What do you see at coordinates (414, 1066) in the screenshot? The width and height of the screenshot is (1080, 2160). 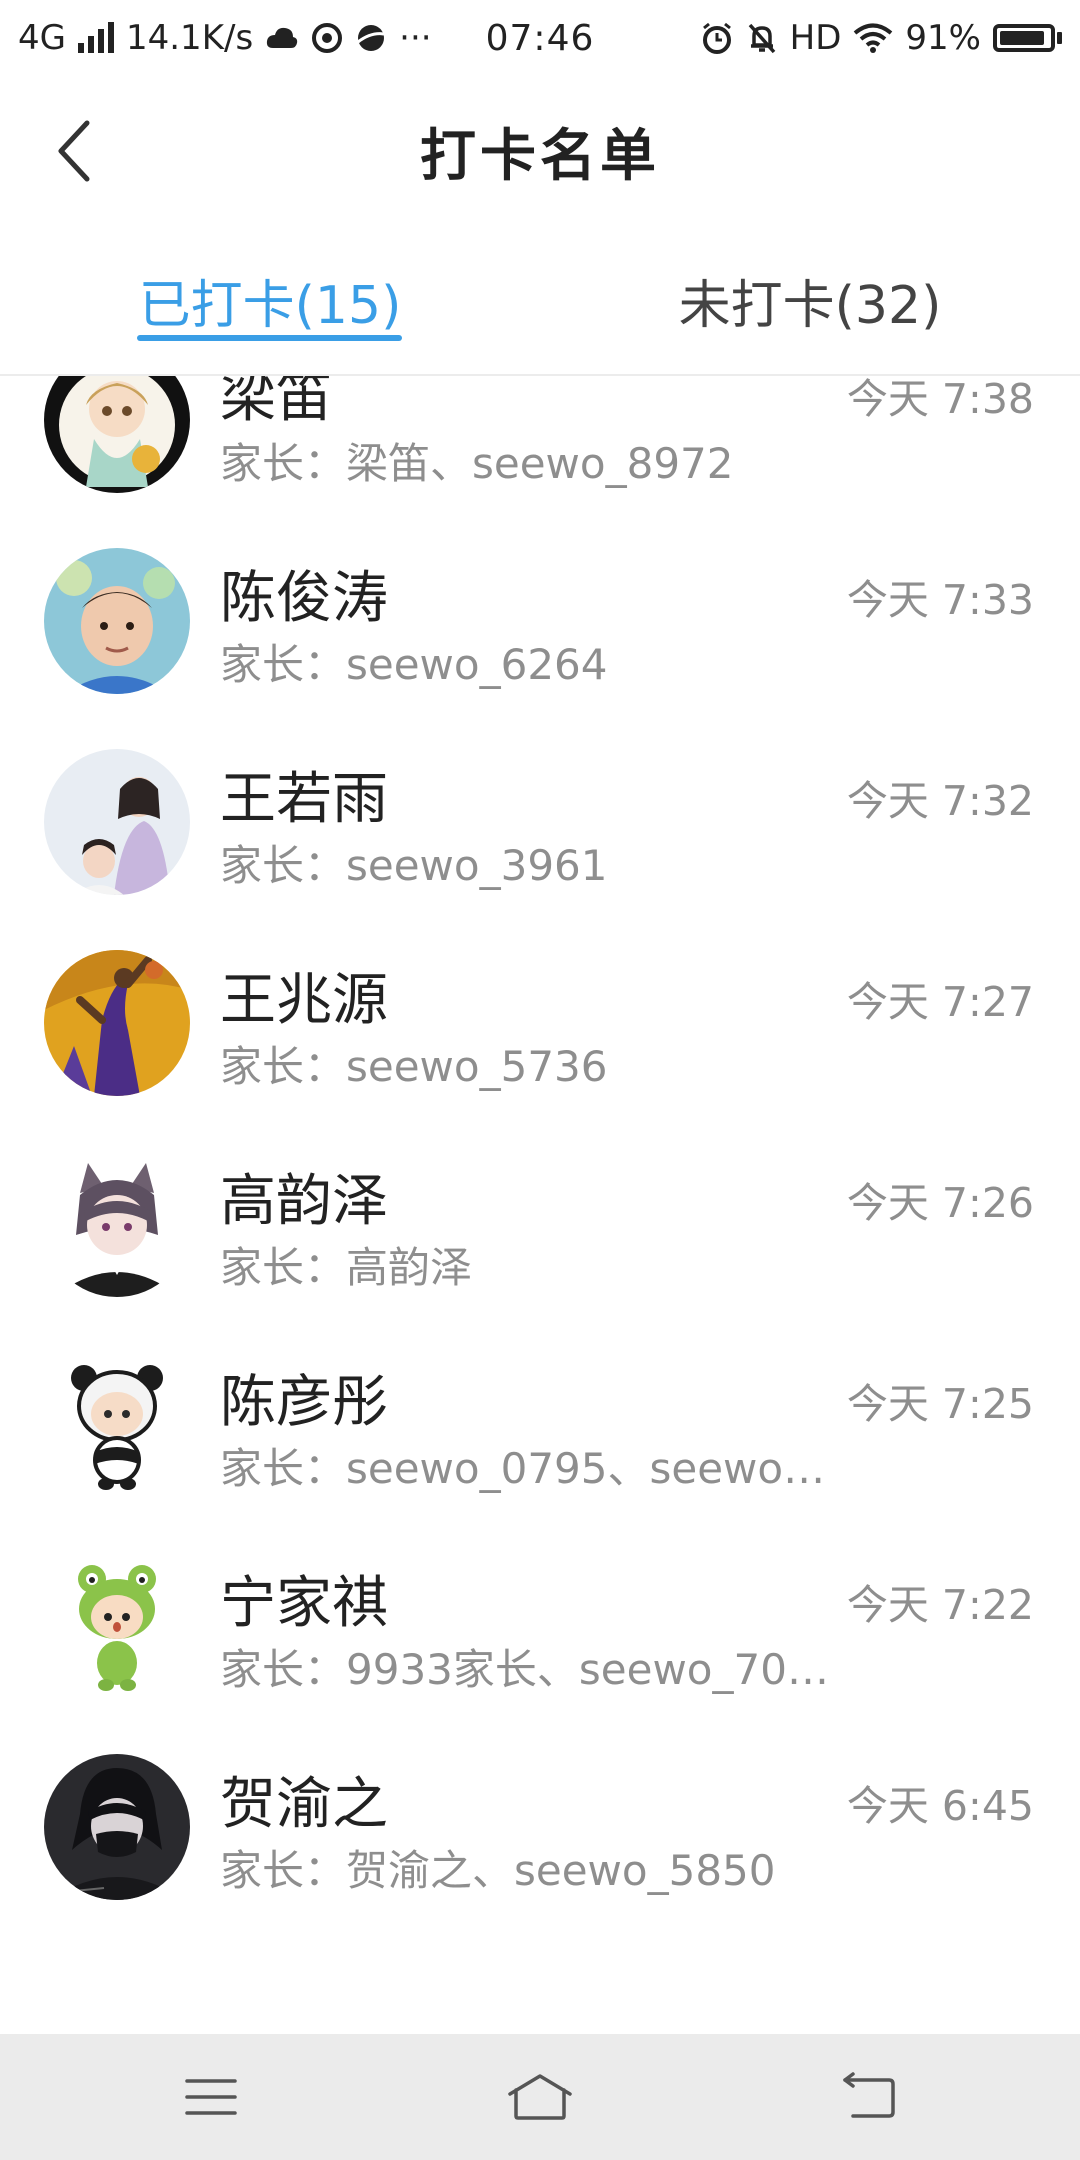 I see `parent-list: 家长：seewo_5736` at bounding box center [414, 1066].